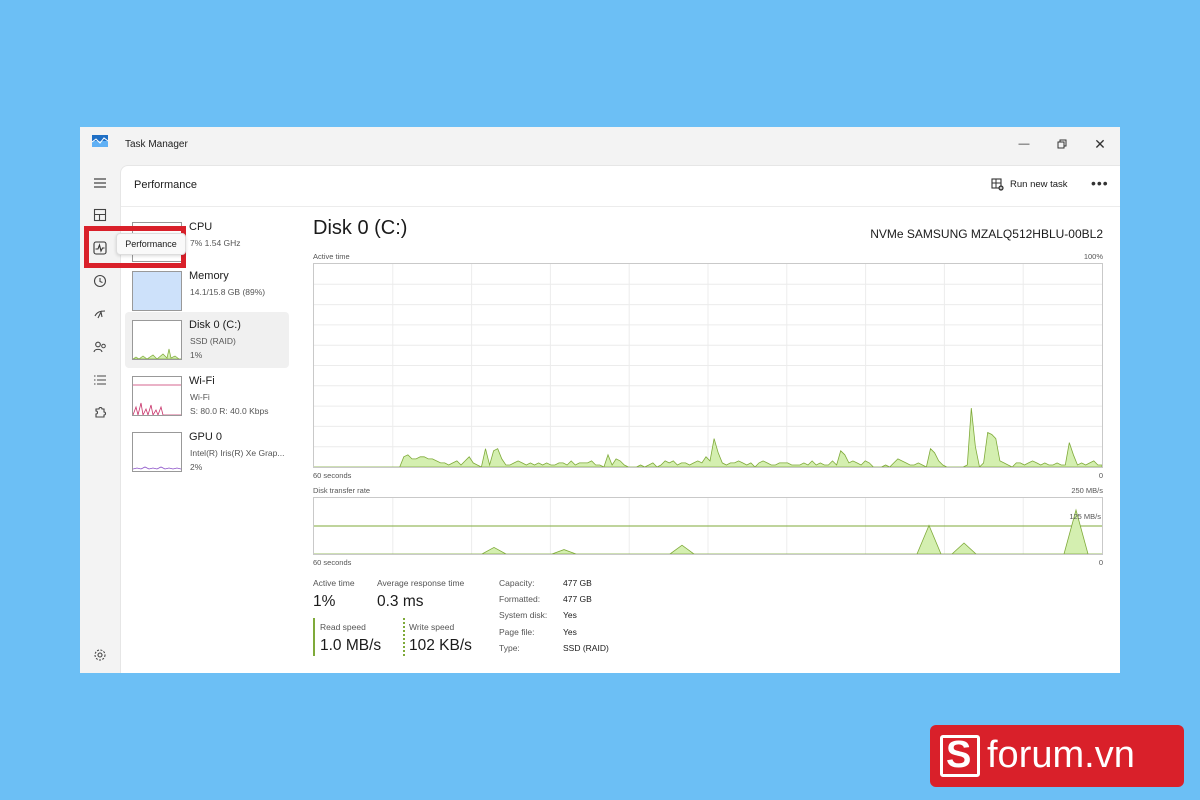 This screenshot has width=1200, height=800. What do you see at coordinates (151, 244) in the screenshot?
I see `performance-tooltip: Performance` at bounding box center [151, 244].